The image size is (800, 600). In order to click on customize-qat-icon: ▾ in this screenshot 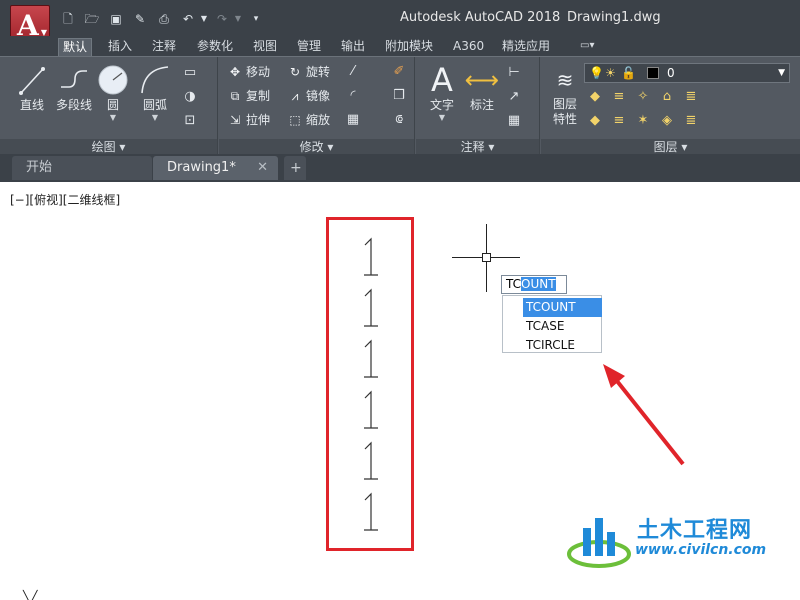, I will do `click(256, 19)`.